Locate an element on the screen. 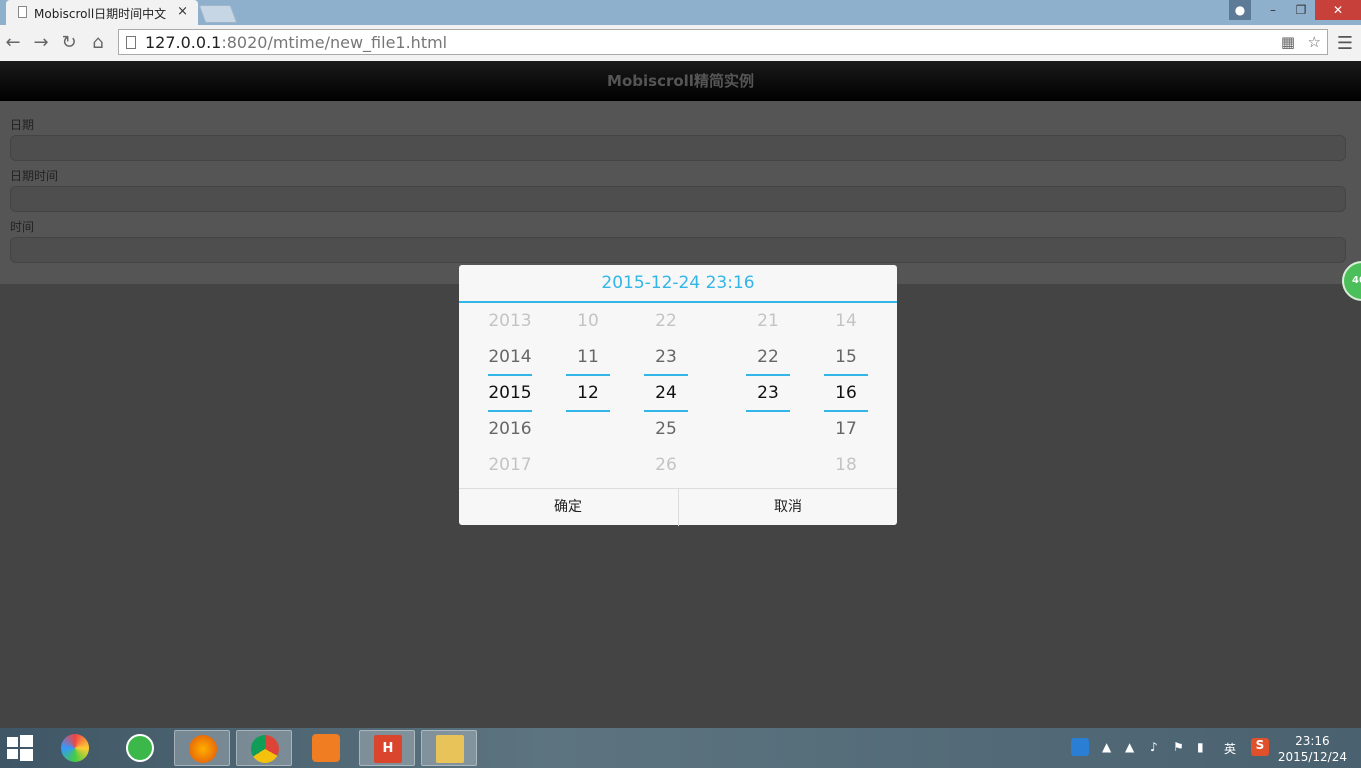 This screenshot has height=768, width=1361. firefox-icon is located at coordinates (202, 748).